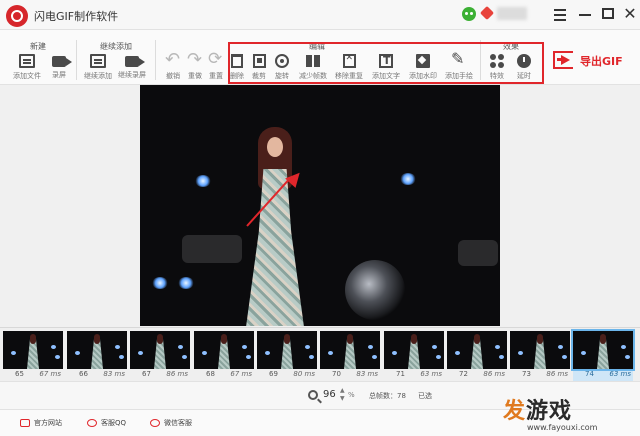 The height and width of the screenshot is (436, 640). I want to click on add-watermark-button: 添加水印, so click(423, 67).